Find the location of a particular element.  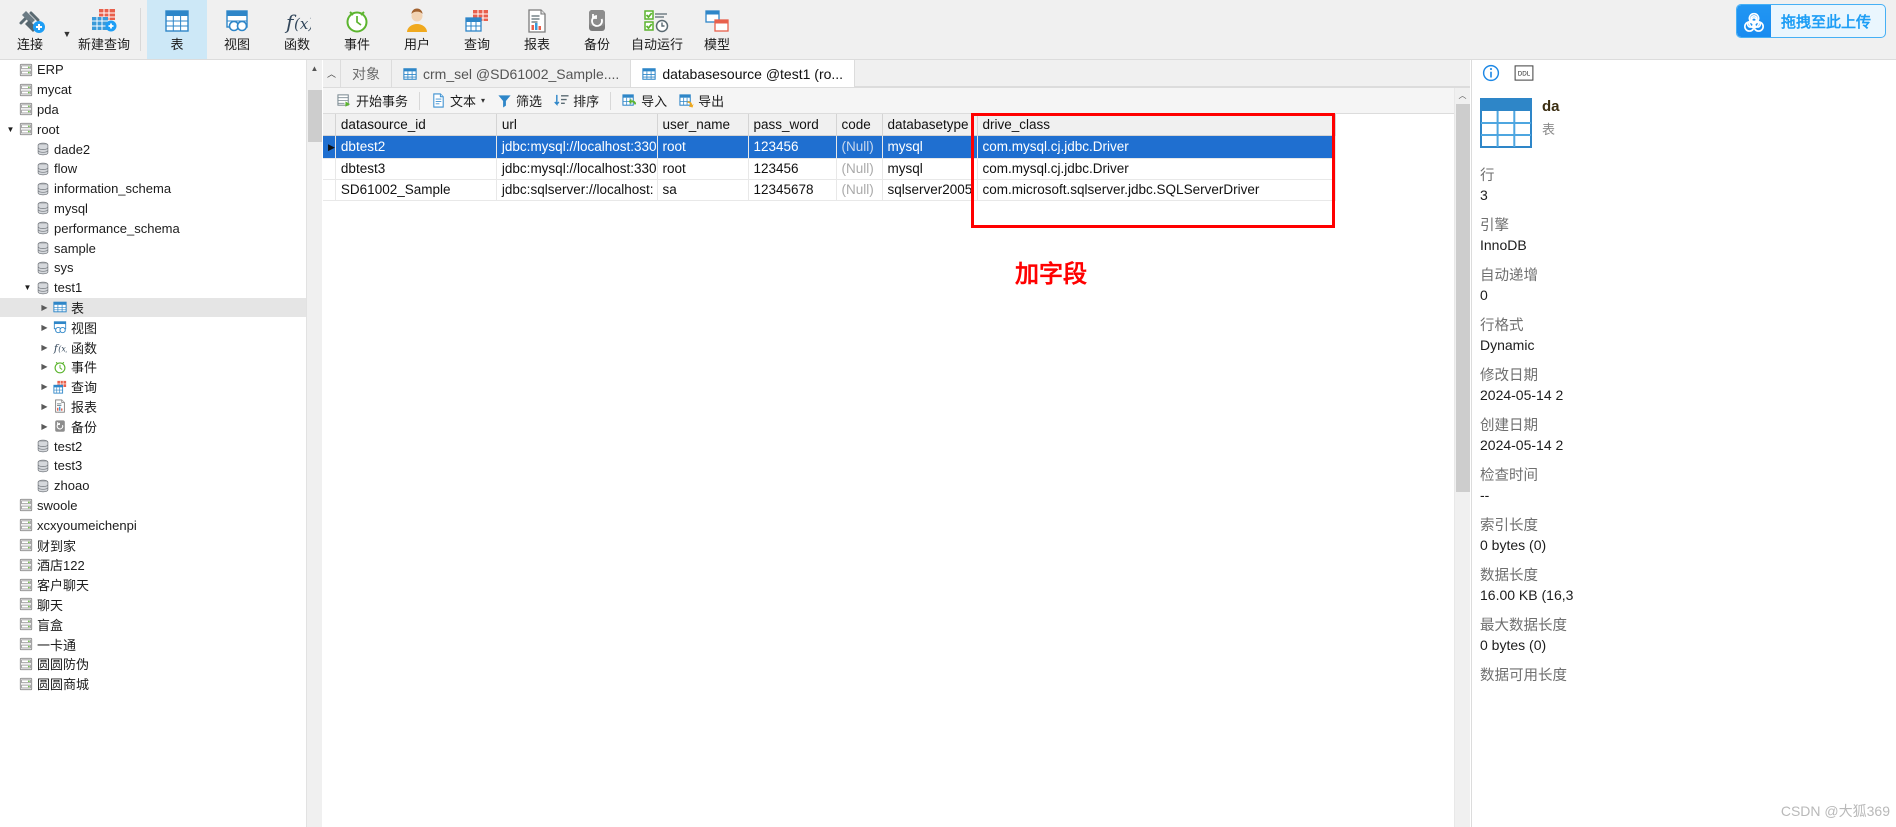

table-cell: jdbc:sqlserver://localhost: is located at coordinates (577, 190).